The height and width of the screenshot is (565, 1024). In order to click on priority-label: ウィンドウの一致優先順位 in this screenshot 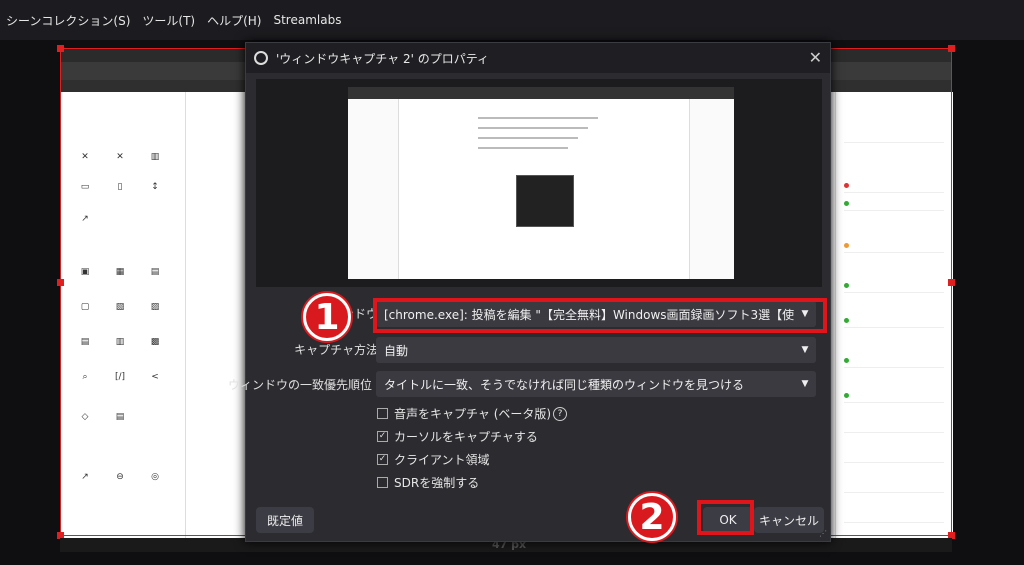, I will do `click(299, 385)`.